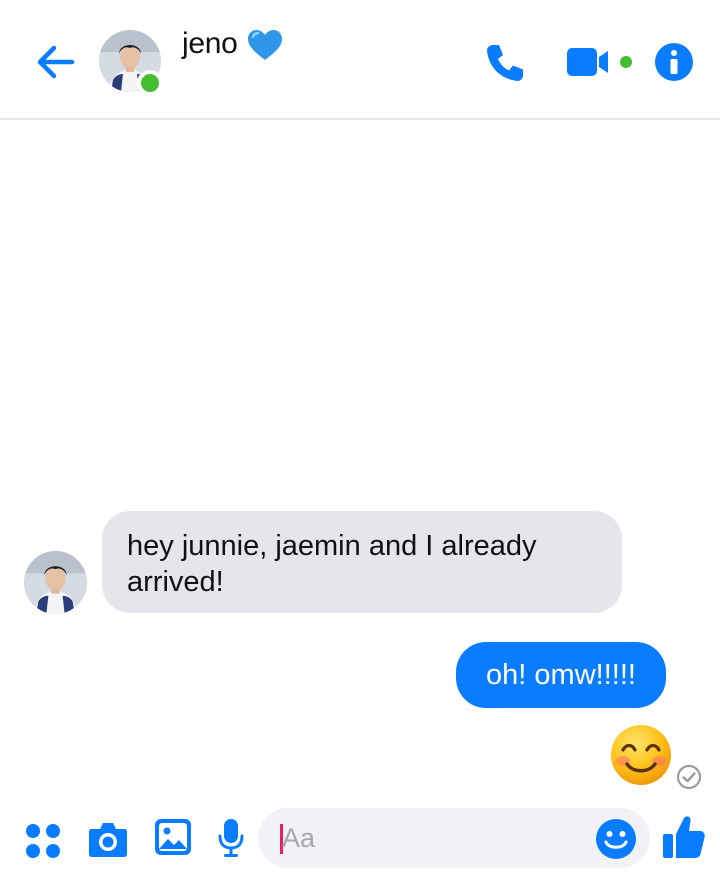 The height and width of the screenshot is (874, 720). I want to click on back-arrow-icon, so click(56, 62).